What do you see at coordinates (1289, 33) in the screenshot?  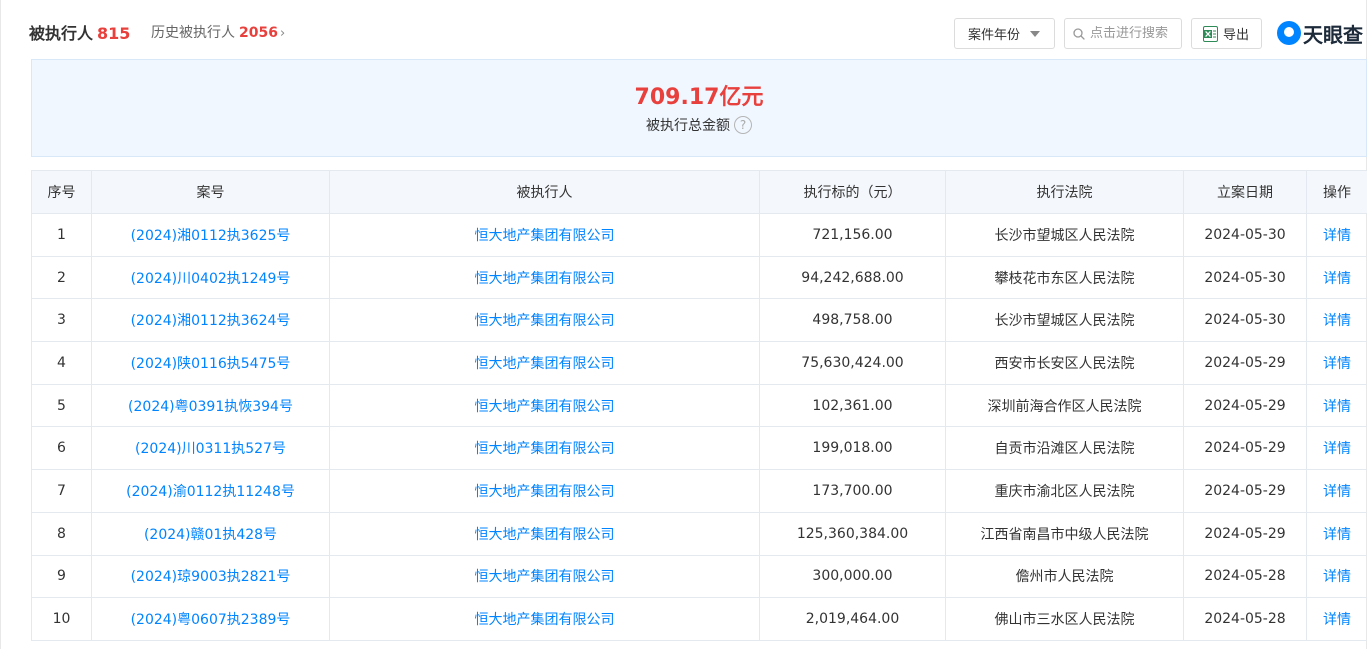 I see `tianyancha-logo-icon` at bounding box center [1289, 33].